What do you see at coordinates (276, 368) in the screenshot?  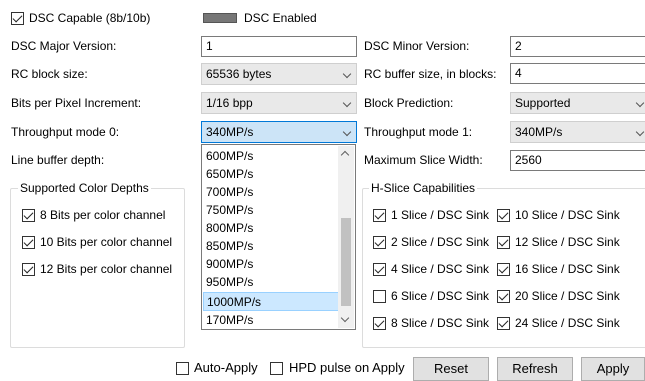 I see `hpd-pulse-checkbox` at bounding box center [276, 368].